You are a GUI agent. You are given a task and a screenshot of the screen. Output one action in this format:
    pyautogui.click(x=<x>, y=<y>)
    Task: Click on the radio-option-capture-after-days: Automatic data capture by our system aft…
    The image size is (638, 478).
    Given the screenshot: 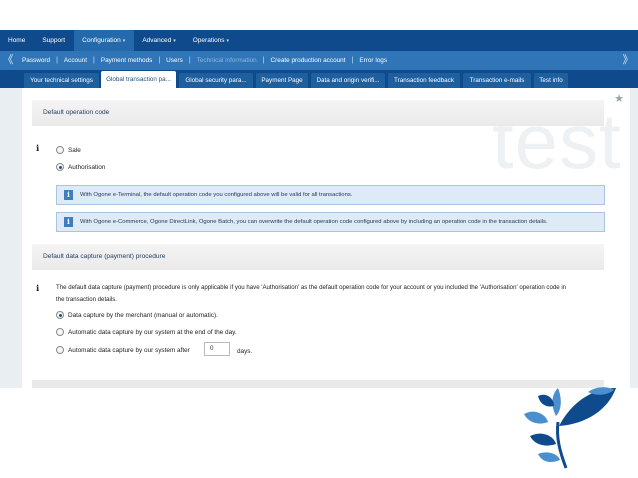 What is the action you would take?
    pyautogui.click(x=123, y=350)
    